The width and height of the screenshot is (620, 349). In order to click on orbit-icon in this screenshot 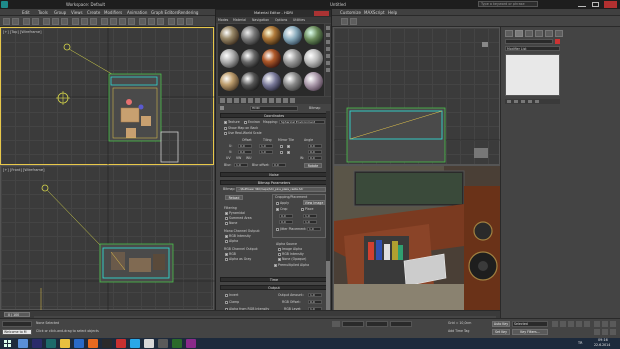, I will do `click(597, 332)`.